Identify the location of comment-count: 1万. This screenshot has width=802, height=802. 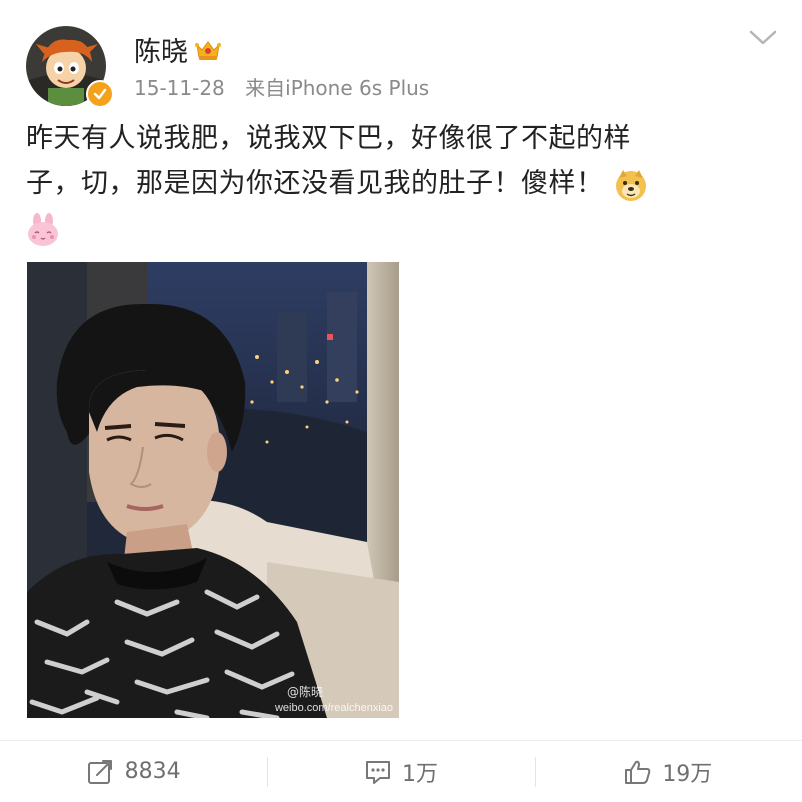
(419, 774).